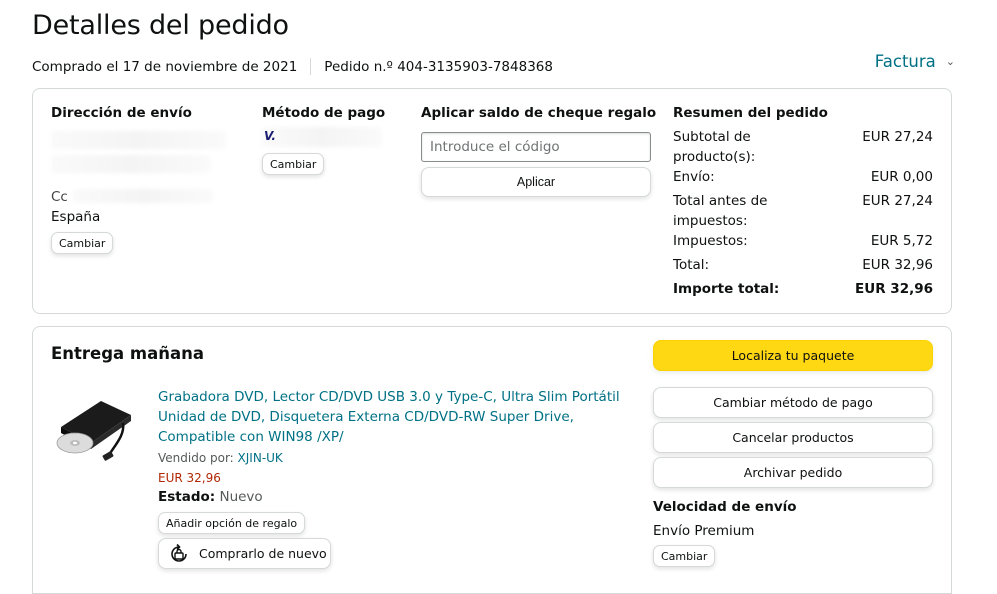 The height and width of the screenshot is (594, 997). Describe the element at coordinates (694, 177) in the screenshot. I see `summary-label-shipping: Envío:` at that location.